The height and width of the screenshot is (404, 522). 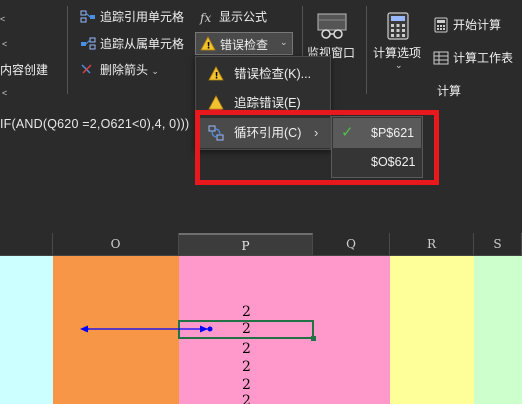 What do you see at coordinates (4, 92) in the screenshot?
I see `ribbon-partial-chevron-3: <` at bounding box center [4, 92].